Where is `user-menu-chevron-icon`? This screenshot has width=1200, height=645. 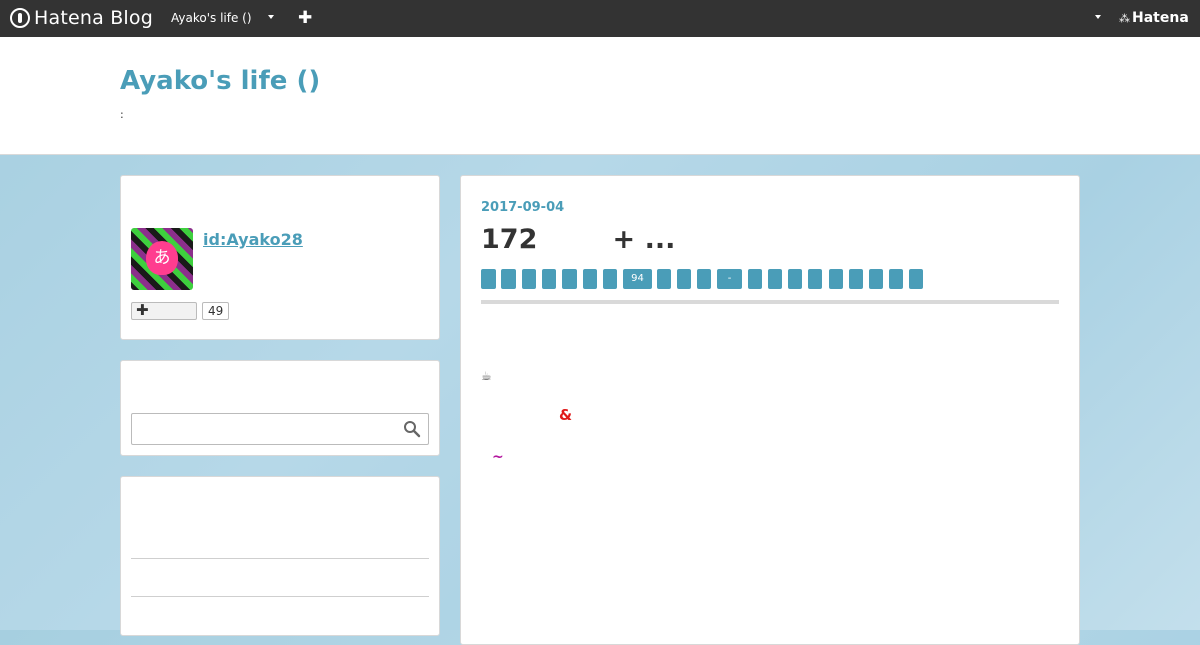 user-menu-chevron-icon is located at coordinates (1098, 17).